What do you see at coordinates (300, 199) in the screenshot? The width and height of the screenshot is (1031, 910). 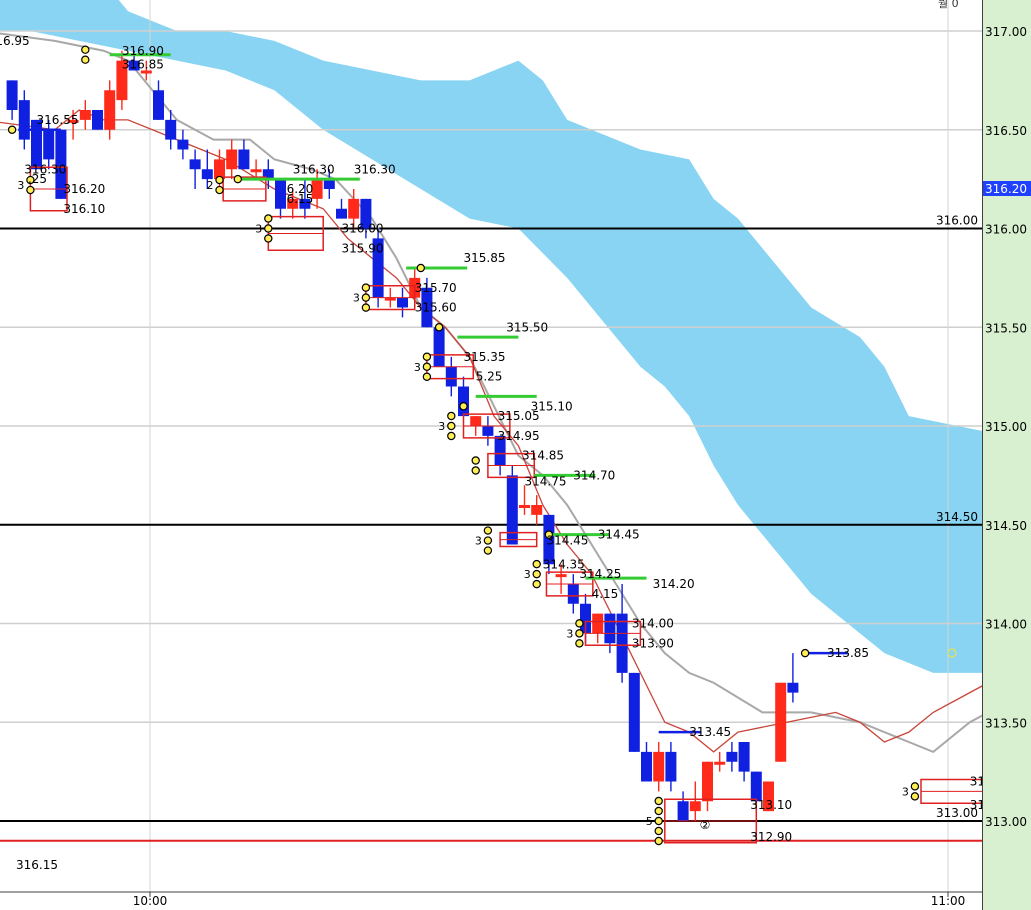 I see `price-annotation: 6.15` at bounding box center [300, 199].